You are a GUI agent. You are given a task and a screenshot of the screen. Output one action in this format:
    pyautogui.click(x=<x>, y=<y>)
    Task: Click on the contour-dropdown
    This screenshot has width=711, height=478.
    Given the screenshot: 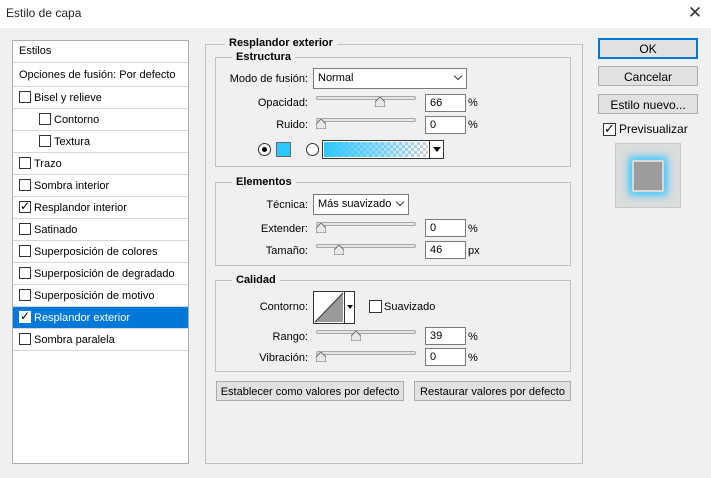 What is the action you would take?
    pyautogui.click(x=349, y=307)
    